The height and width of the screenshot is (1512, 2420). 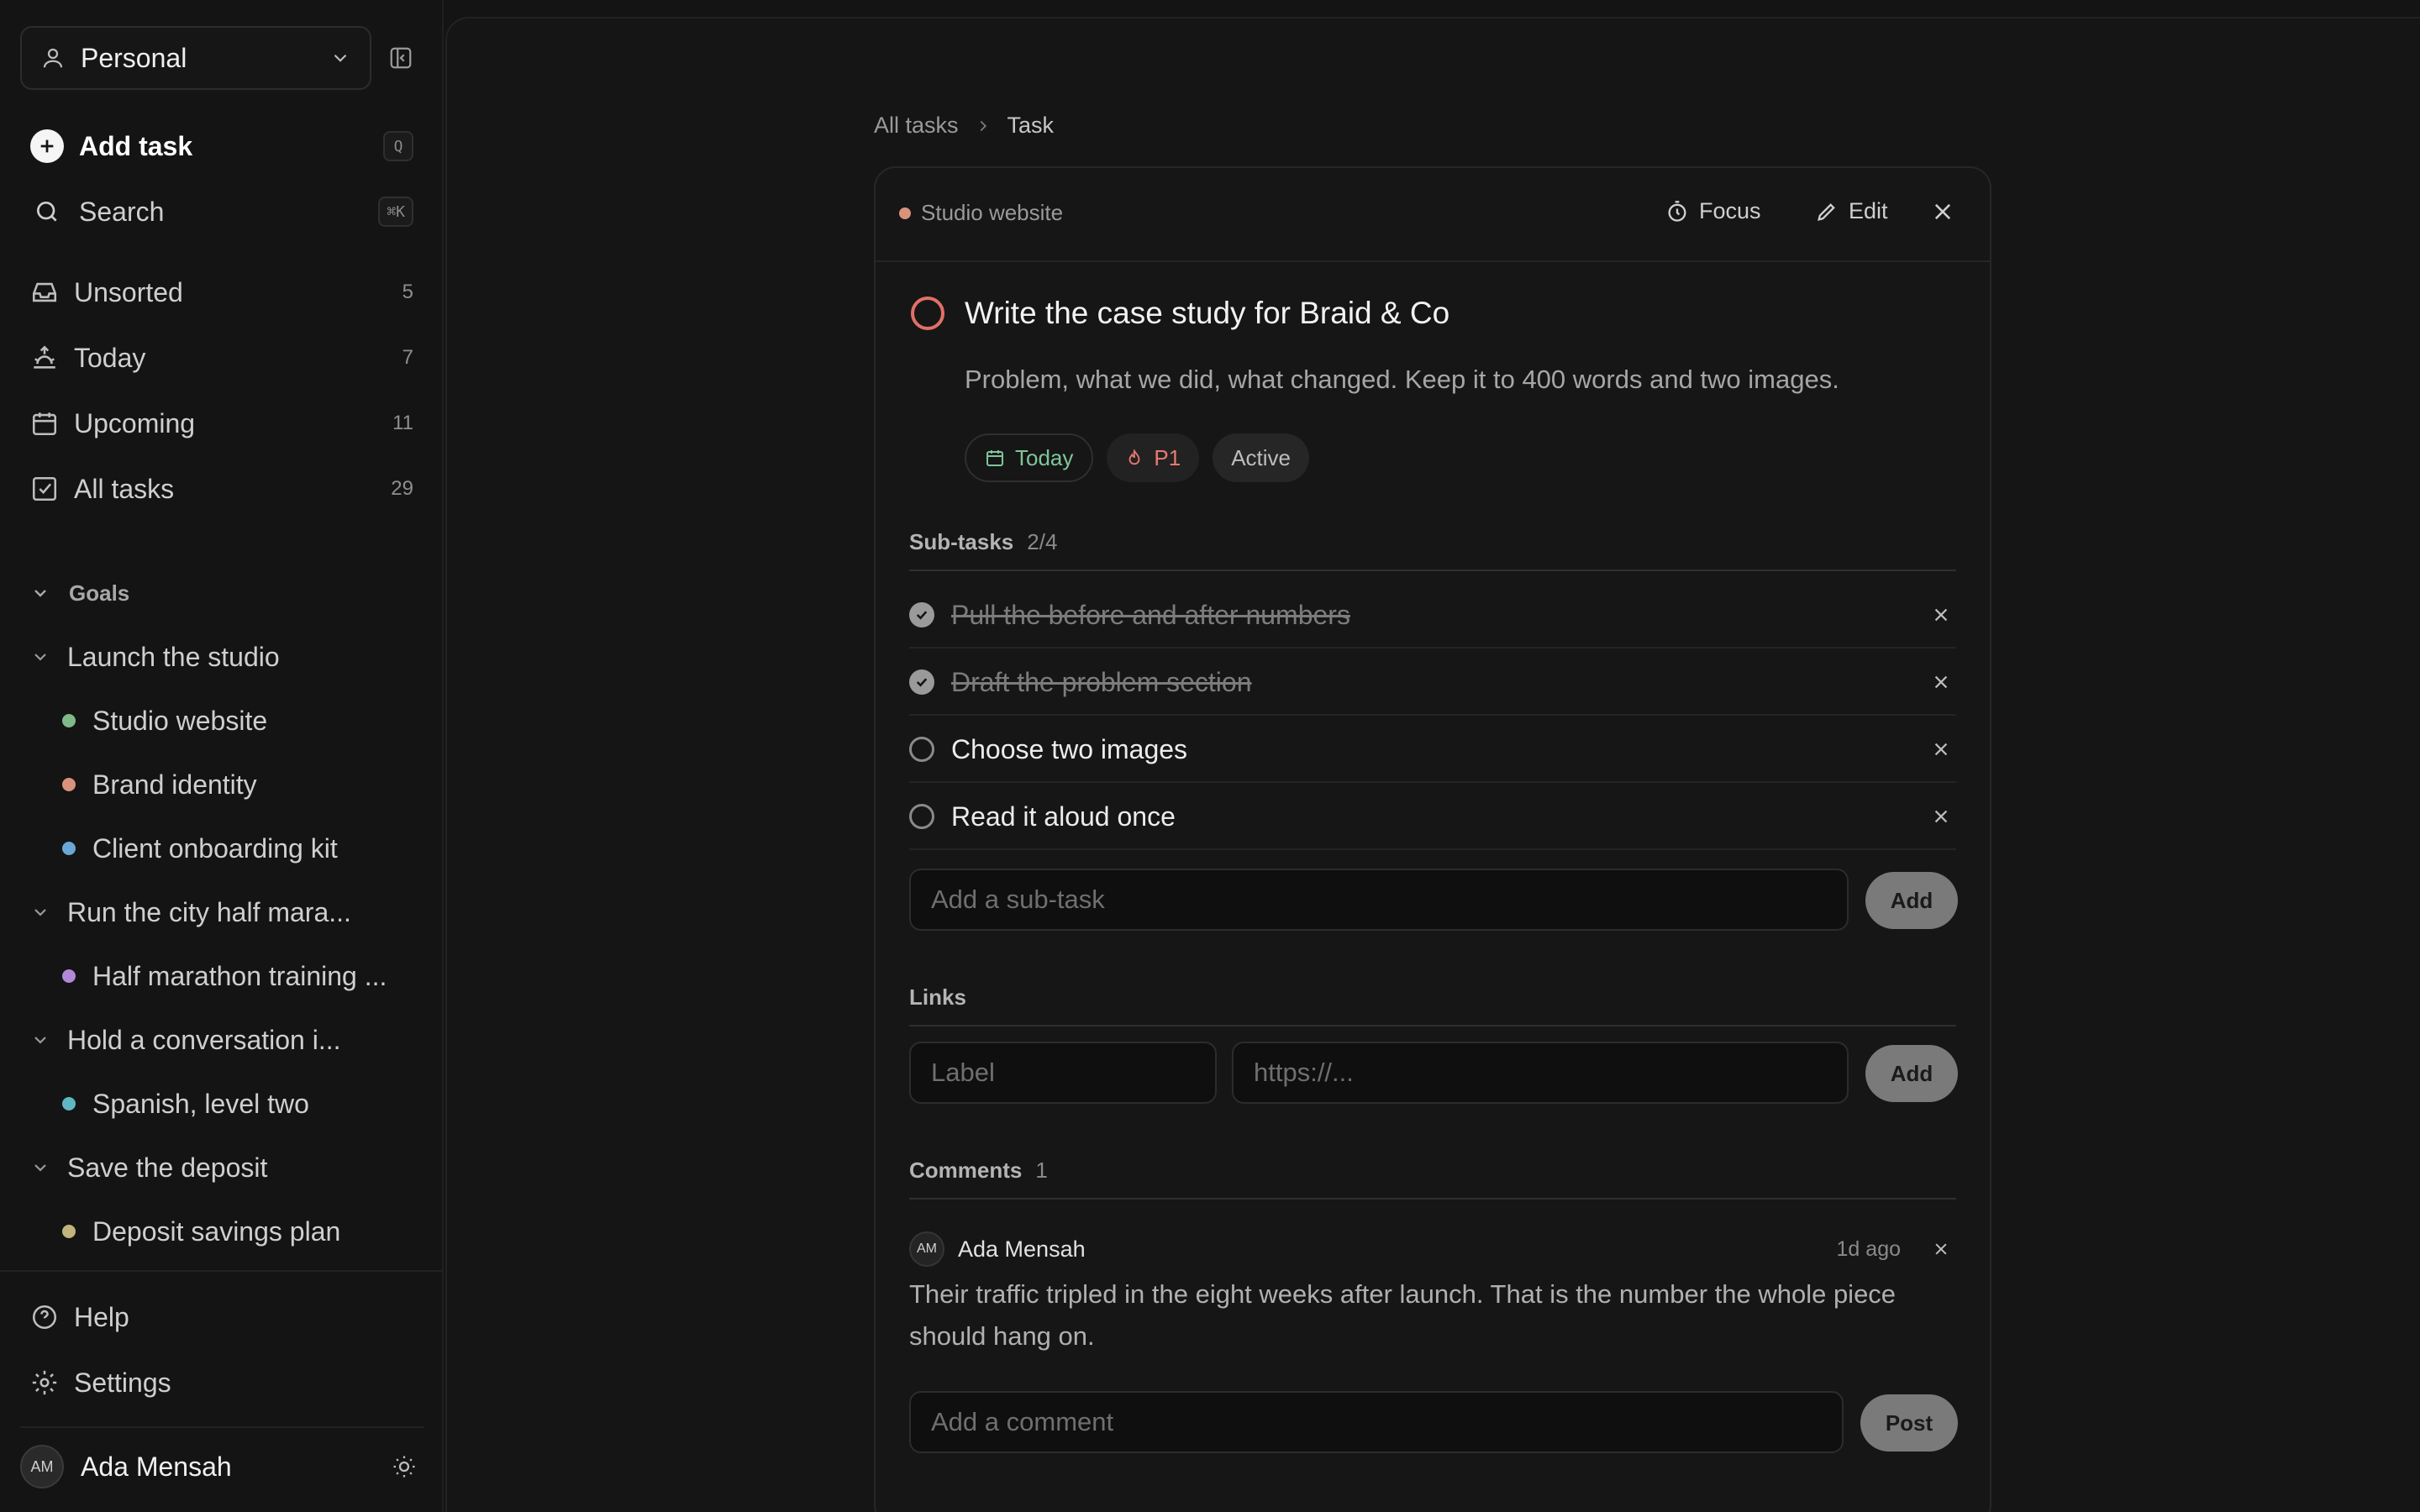 I want to click on sidebar-item-unsorted: Unsorted 5, so click(x=221, y=292).